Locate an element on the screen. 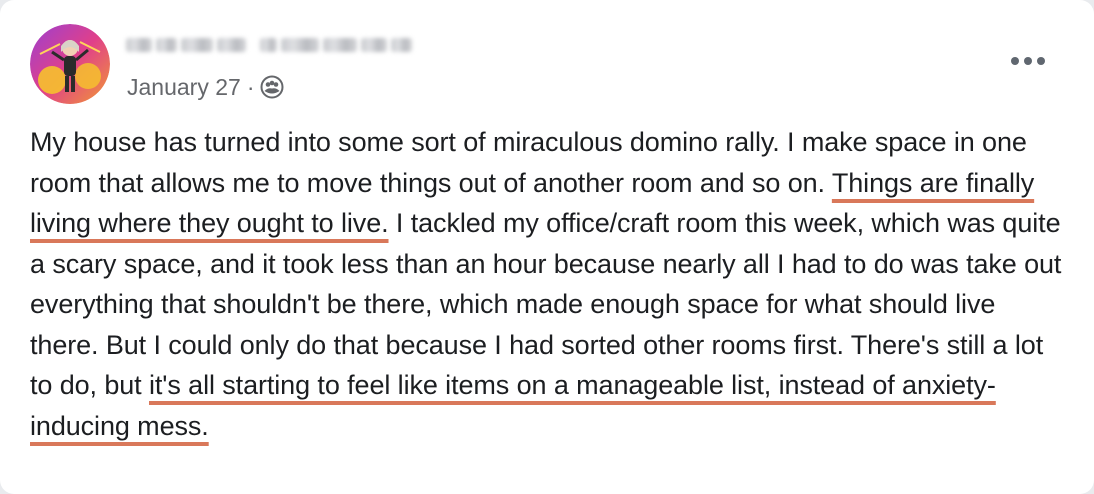  post-meta: January 27 · is located at coordinates (205, 87).